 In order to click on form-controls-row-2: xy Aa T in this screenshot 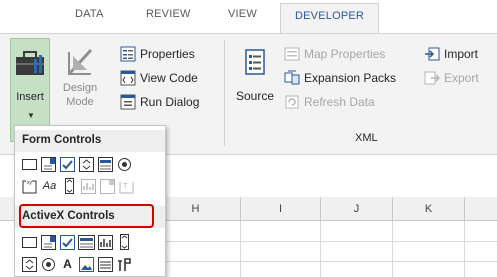, I will do `click(78, 186)`.